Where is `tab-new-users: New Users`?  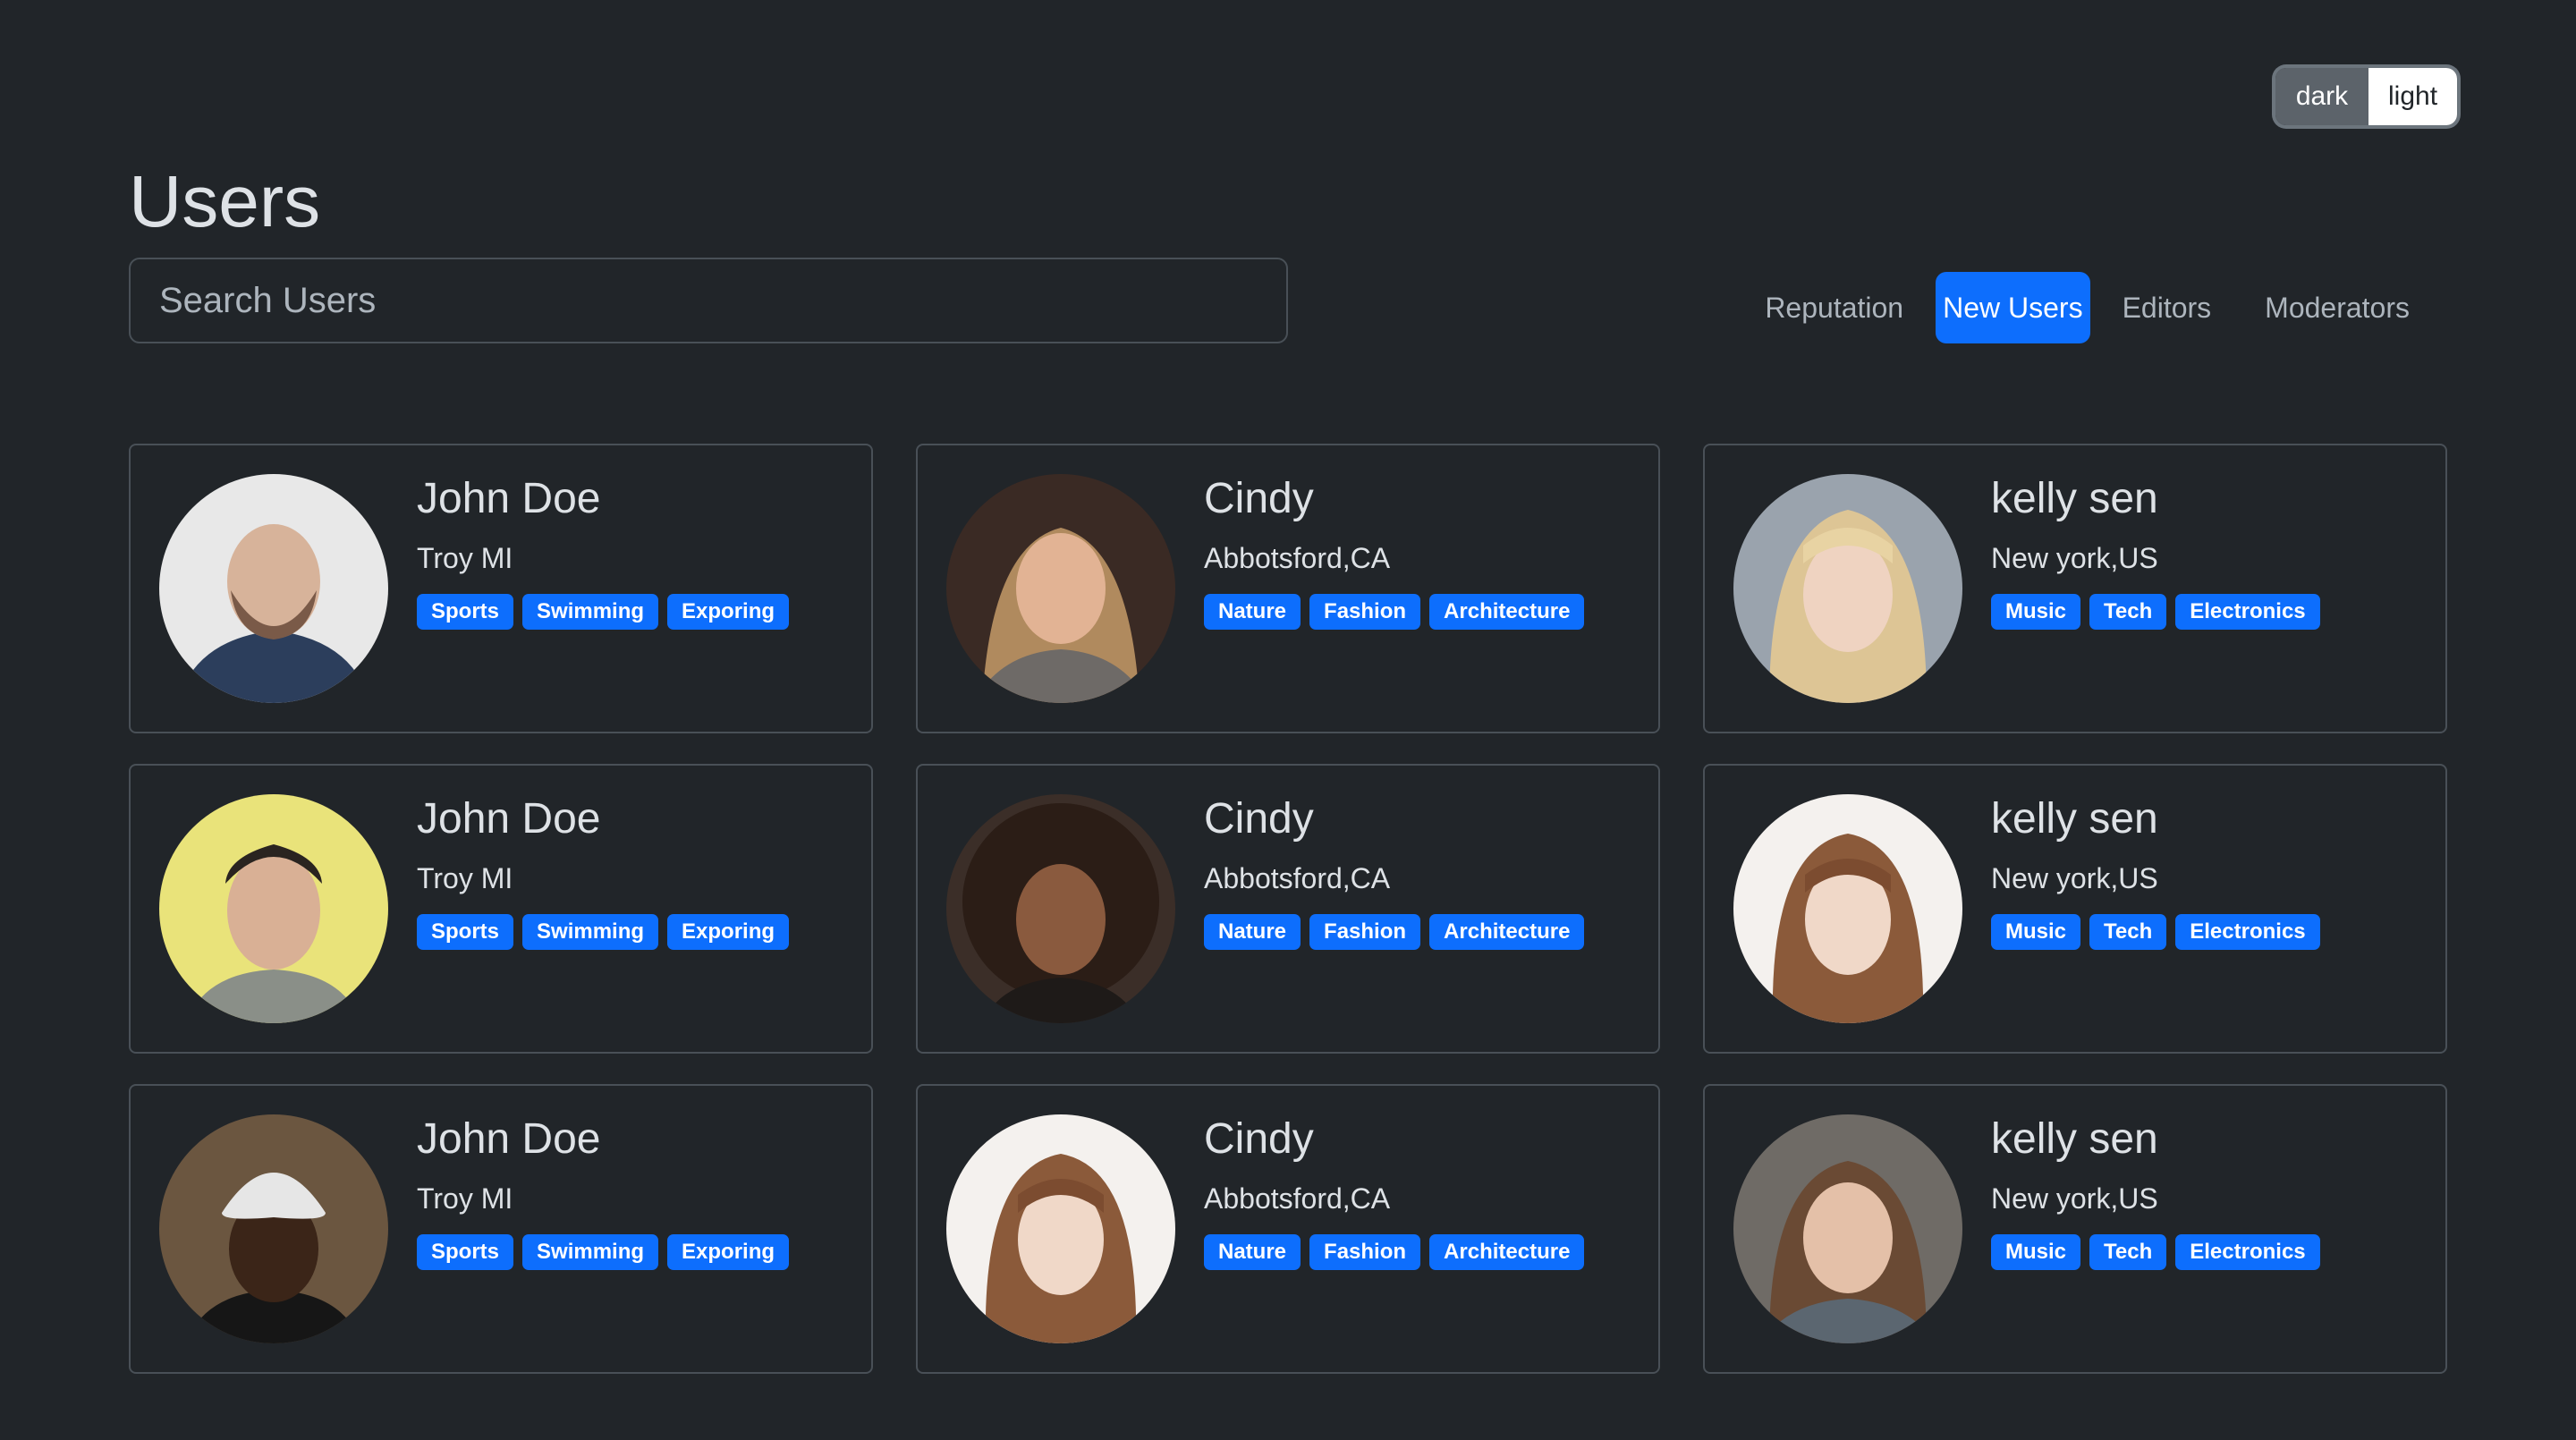
tab-new-users: New Users is located at coordinates (2013, 307).